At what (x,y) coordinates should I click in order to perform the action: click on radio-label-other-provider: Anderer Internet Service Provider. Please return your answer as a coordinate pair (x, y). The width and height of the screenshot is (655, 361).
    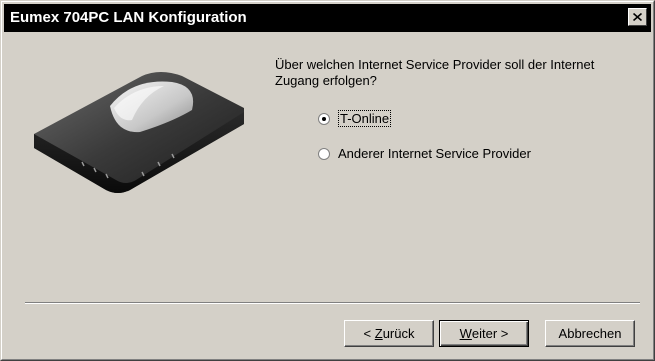
    Looking at the image, I should click on (434, 153).